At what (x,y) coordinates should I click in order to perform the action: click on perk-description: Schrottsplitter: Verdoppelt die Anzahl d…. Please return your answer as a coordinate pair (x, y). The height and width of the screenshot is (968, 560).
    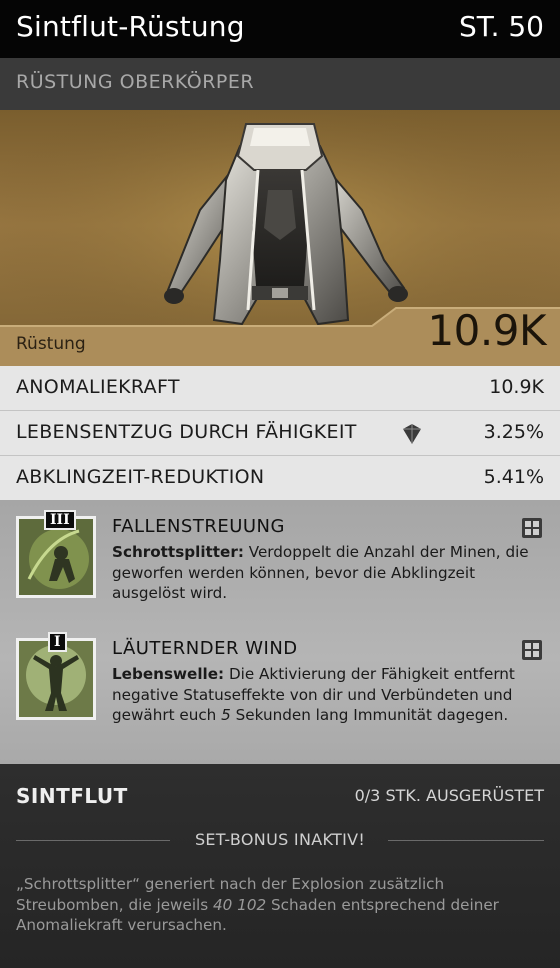
    Looking at the image, I should click on (327, 573).